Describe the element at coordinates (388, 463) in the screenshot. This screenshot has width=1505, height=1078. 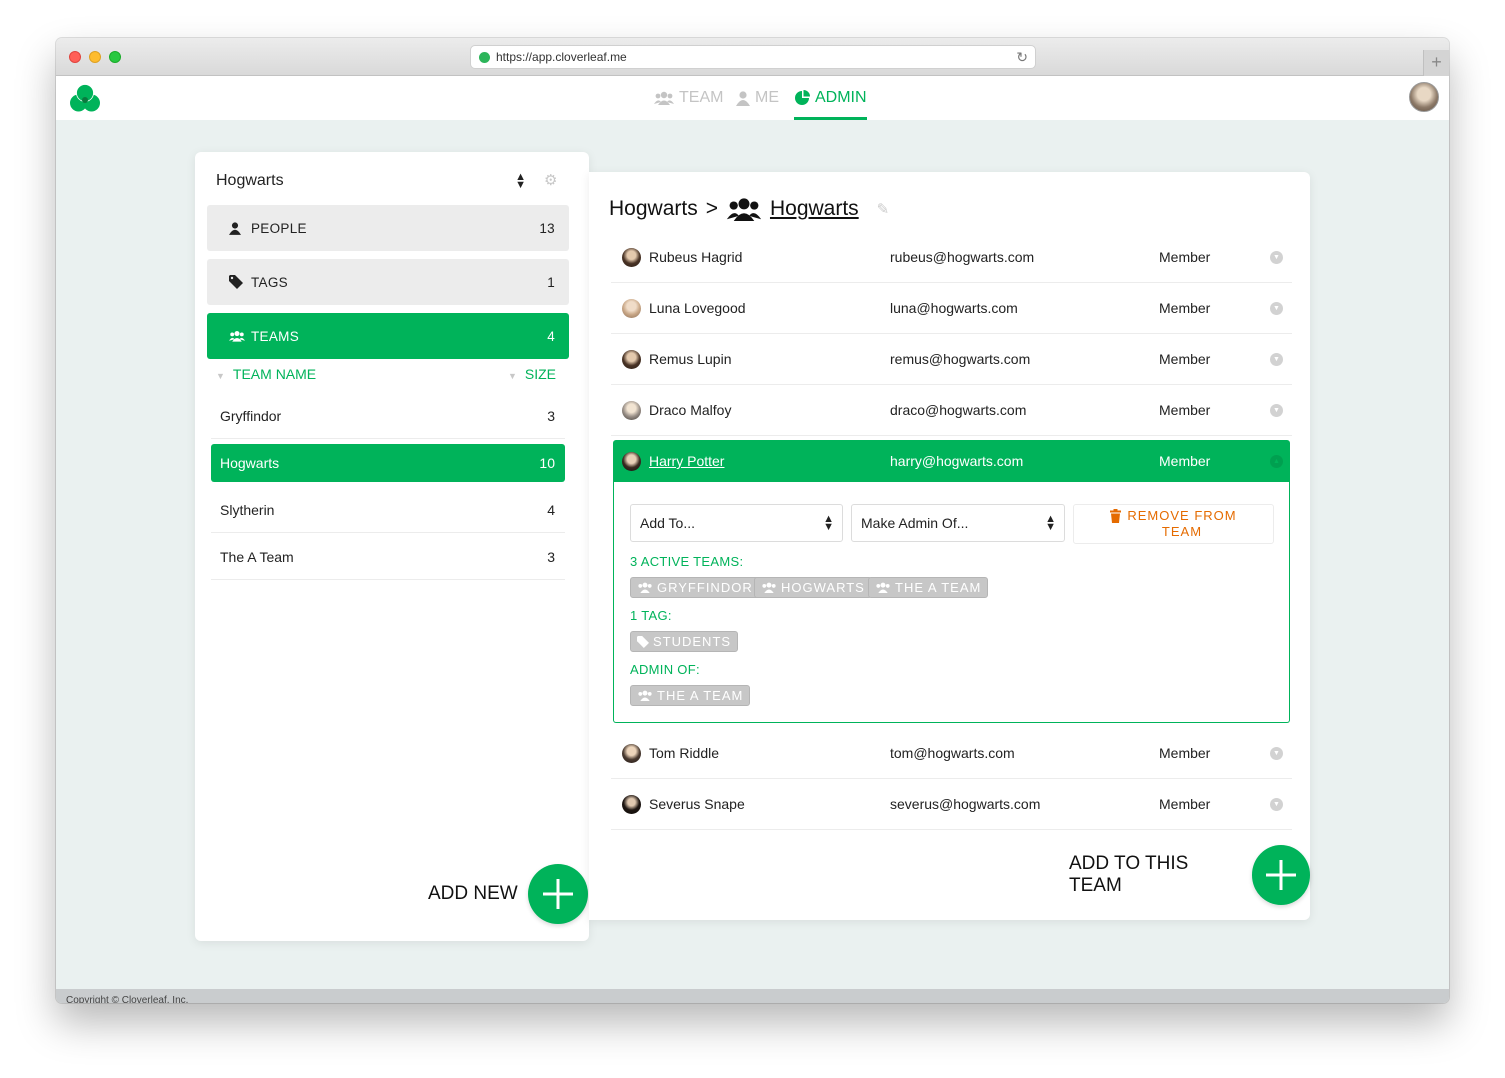
I see `team-row-selected: Hogwarts 10` at that location.